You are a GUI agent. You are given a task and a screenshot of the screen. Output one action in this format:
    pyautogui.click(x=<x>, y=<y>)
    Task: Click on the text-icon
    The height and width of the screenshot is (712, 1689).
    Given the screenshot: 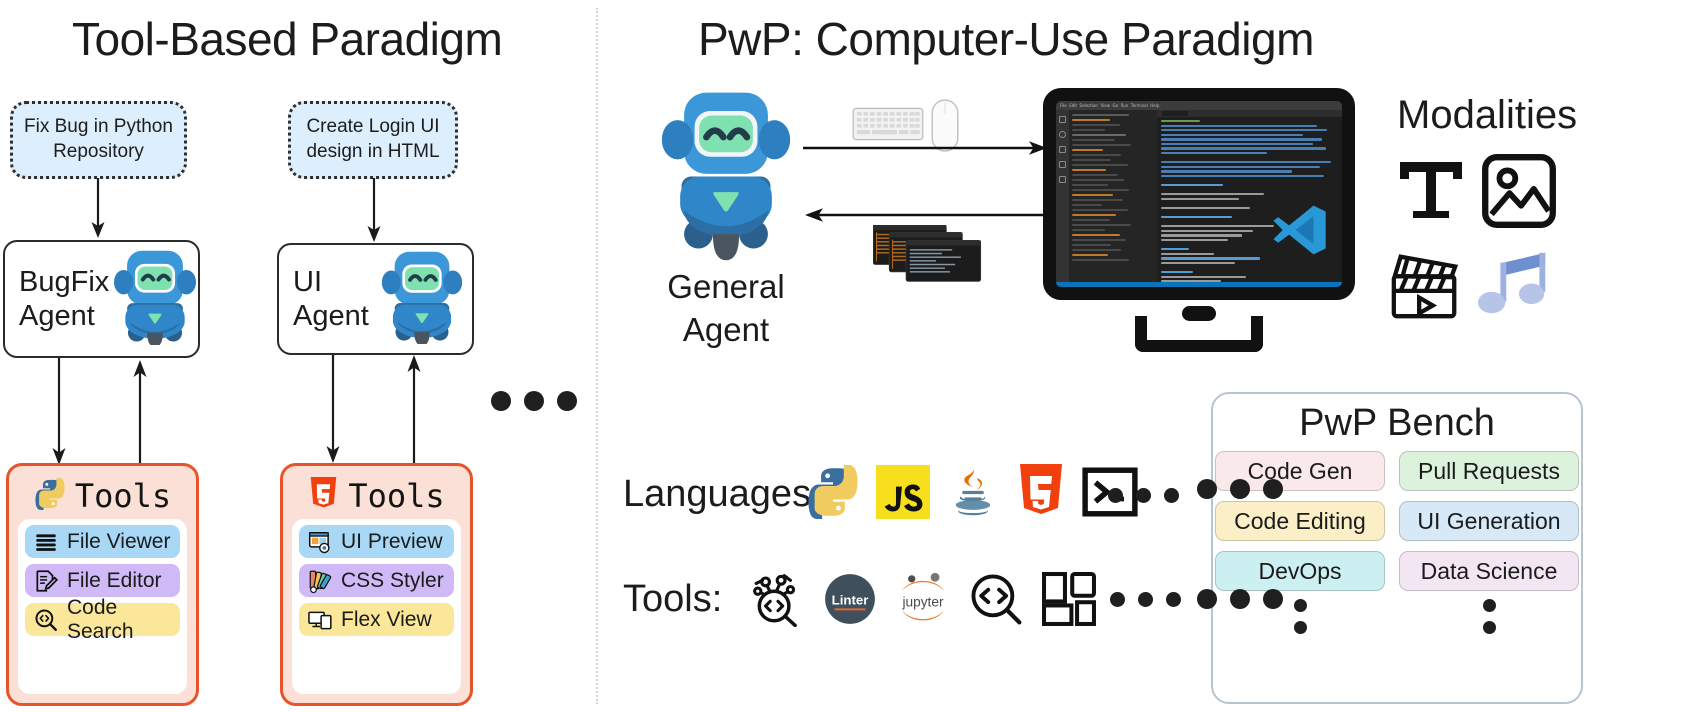 What is the action you would take?
    pyautogui.click(x=1431, y=193)
    